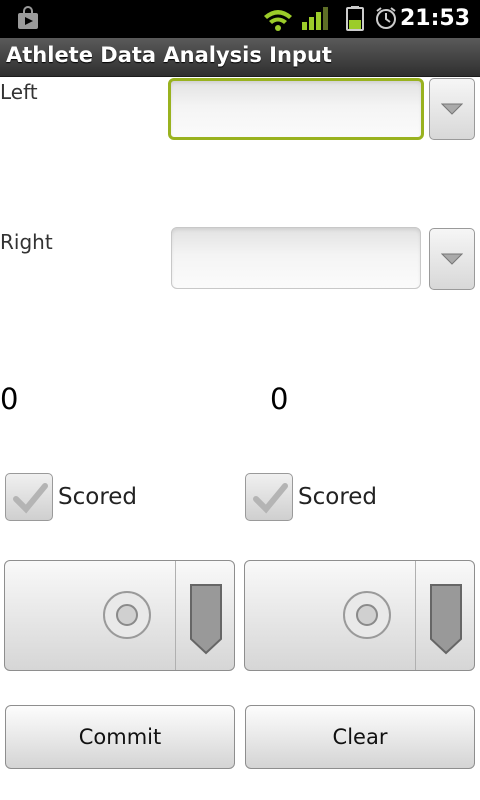  Describe the element at coordinates (120, 737) in the screenshot. I see `commit-button: Commit` at that location.